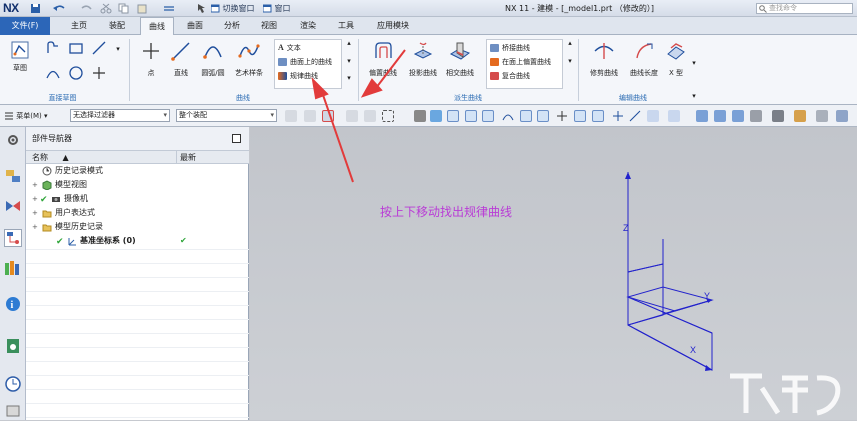 This screenshot has width=857, height=421. I want to click on view-rotate-icon, so click(738, 116).